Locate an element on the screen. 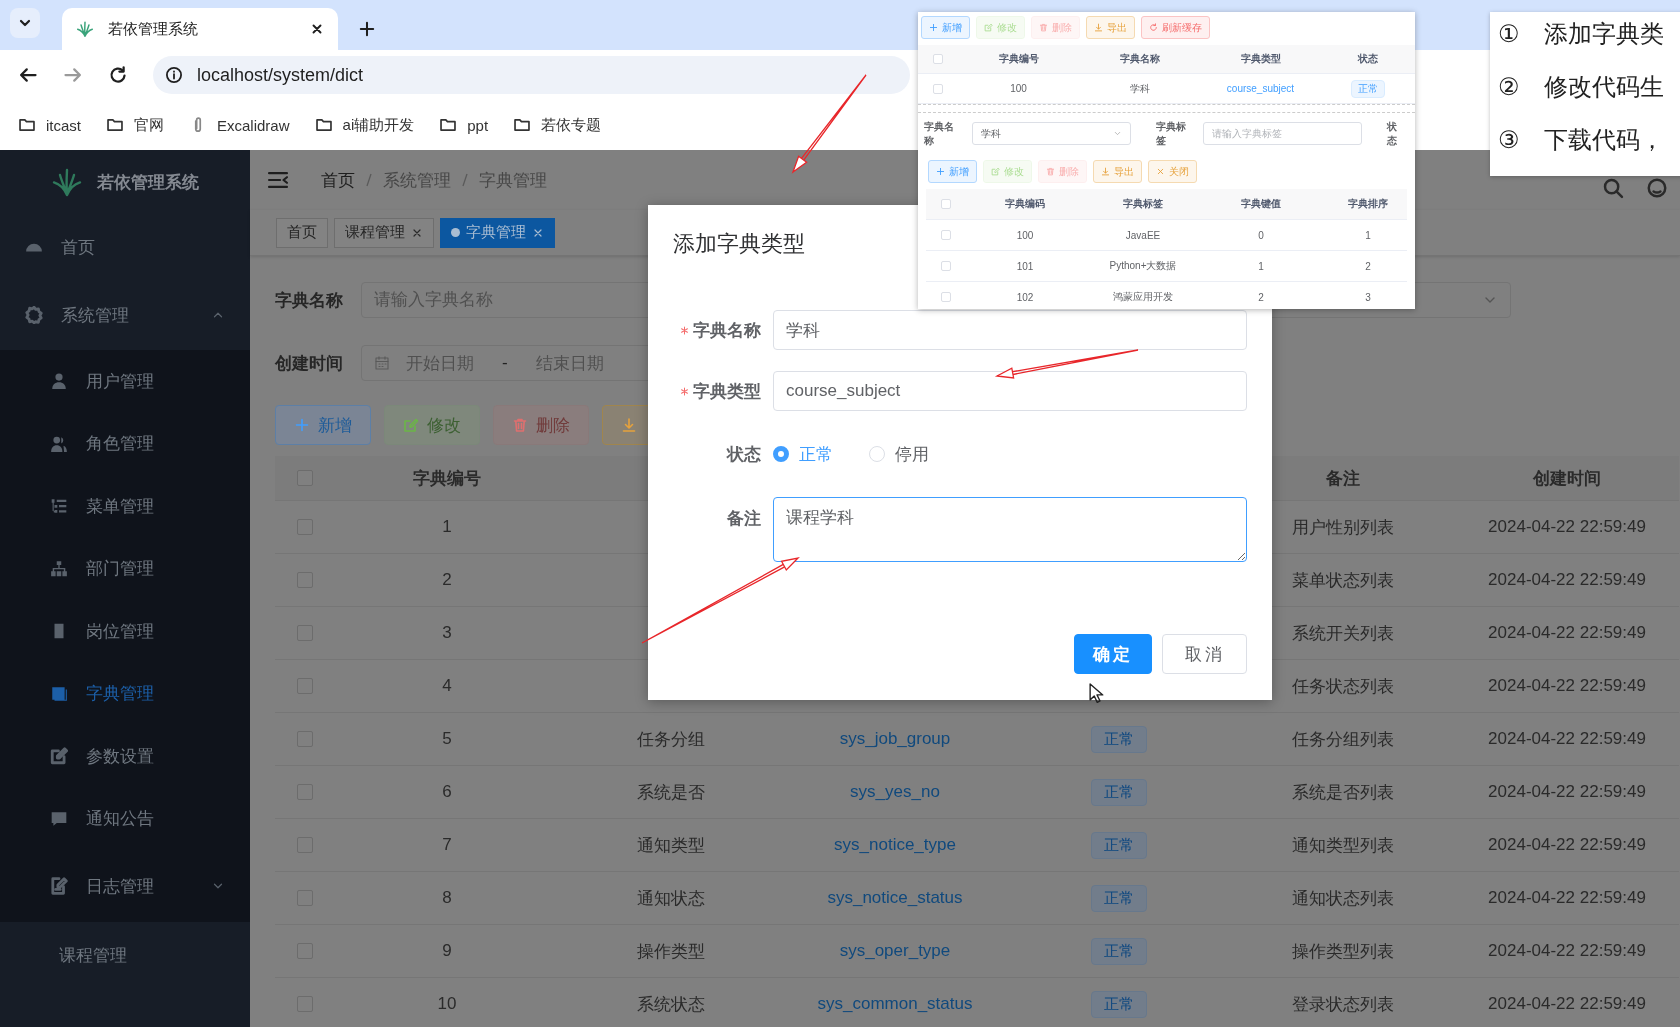 The image size is (1680, 1027). column-header: 创建时间 is located at coordinates (1567, 478).